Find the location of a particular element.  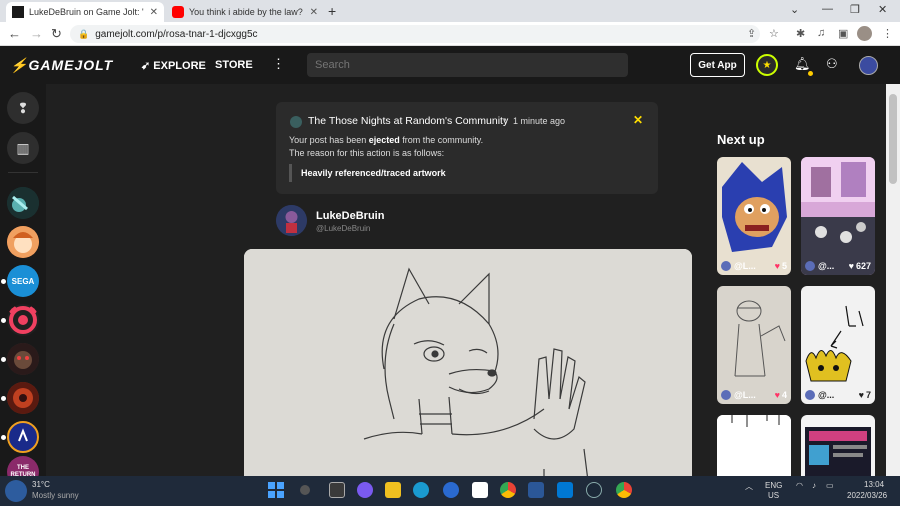

weather-temp: 31°C is located at coordinates (41, 484).